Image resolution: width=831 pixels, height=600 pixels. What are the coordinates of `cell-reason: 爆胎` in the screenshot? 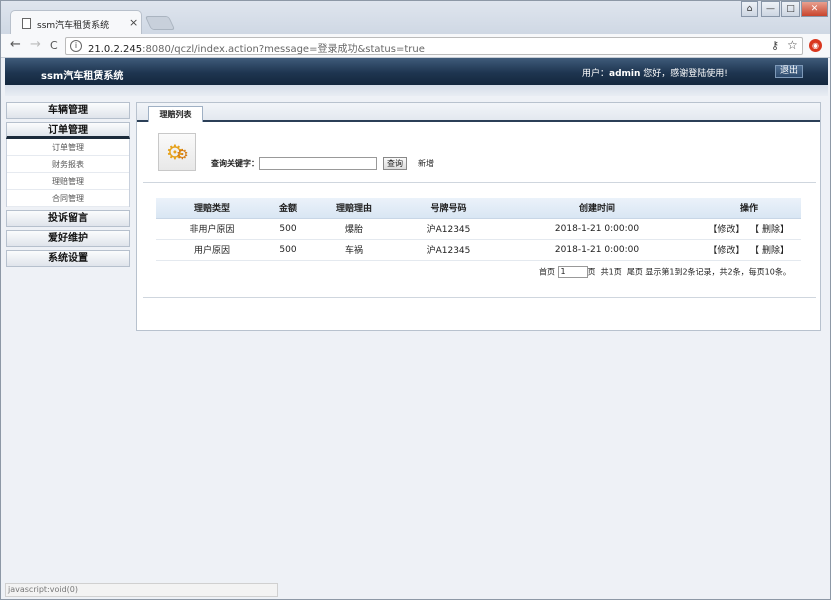 It's located at (354, 229).